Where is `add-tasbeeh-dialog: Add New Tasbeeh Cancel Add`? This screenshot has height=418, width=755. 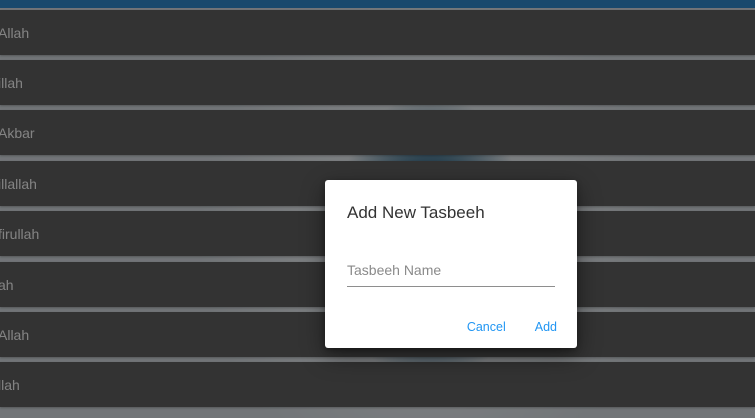
add-tasbeeh-dialog: Add New Tasbeeh Cancel Add is located at coordinates (451, 264).